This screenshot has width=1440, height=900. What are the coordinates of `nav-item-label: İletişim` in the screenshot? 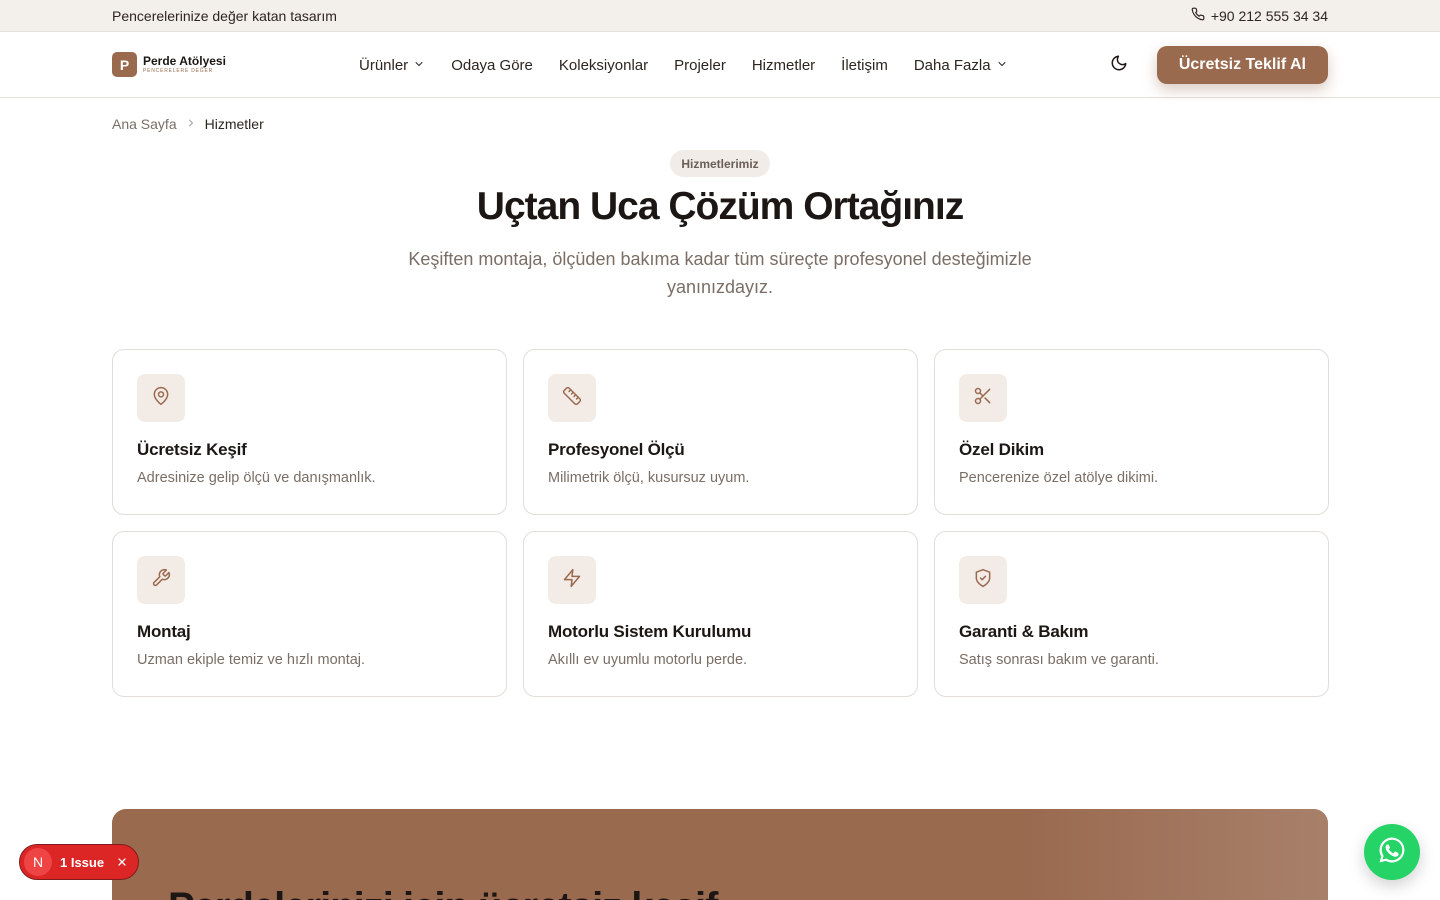 It's located at (864, 65).